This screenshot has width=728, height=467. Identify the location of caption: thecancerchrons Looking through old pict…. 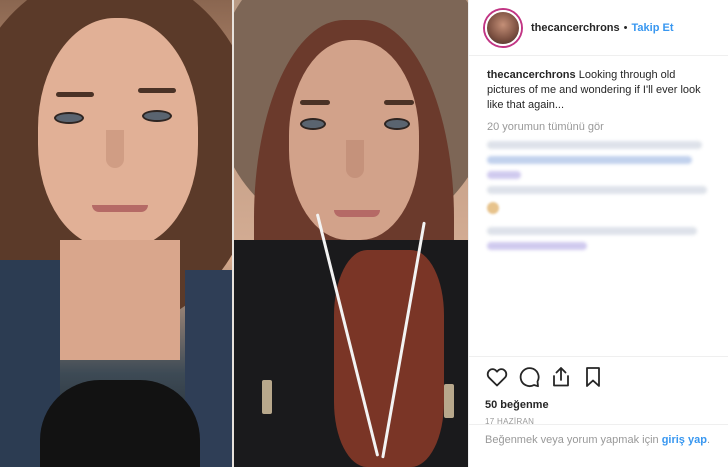
(601, 90).